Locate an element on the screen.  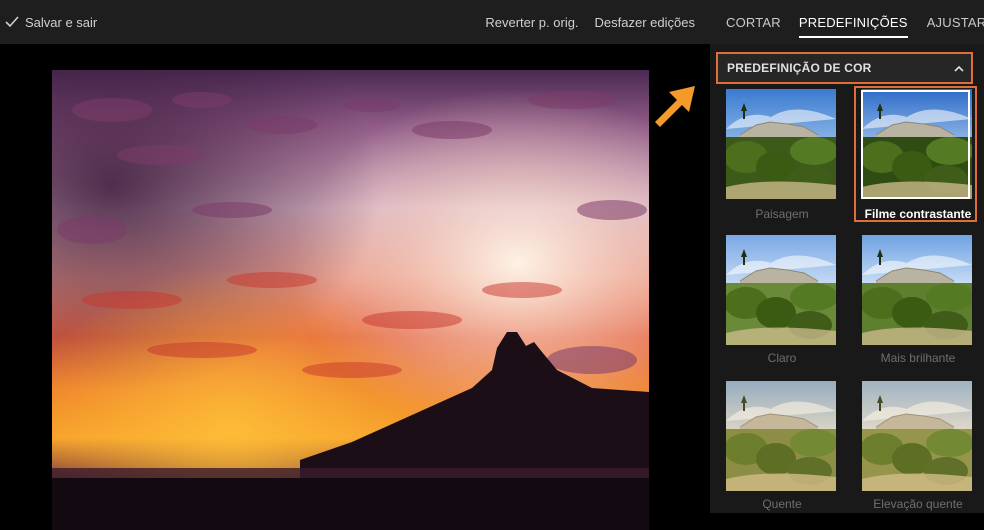
undo-edits-button: Desfazer edições is located at coordinates (645, 22).